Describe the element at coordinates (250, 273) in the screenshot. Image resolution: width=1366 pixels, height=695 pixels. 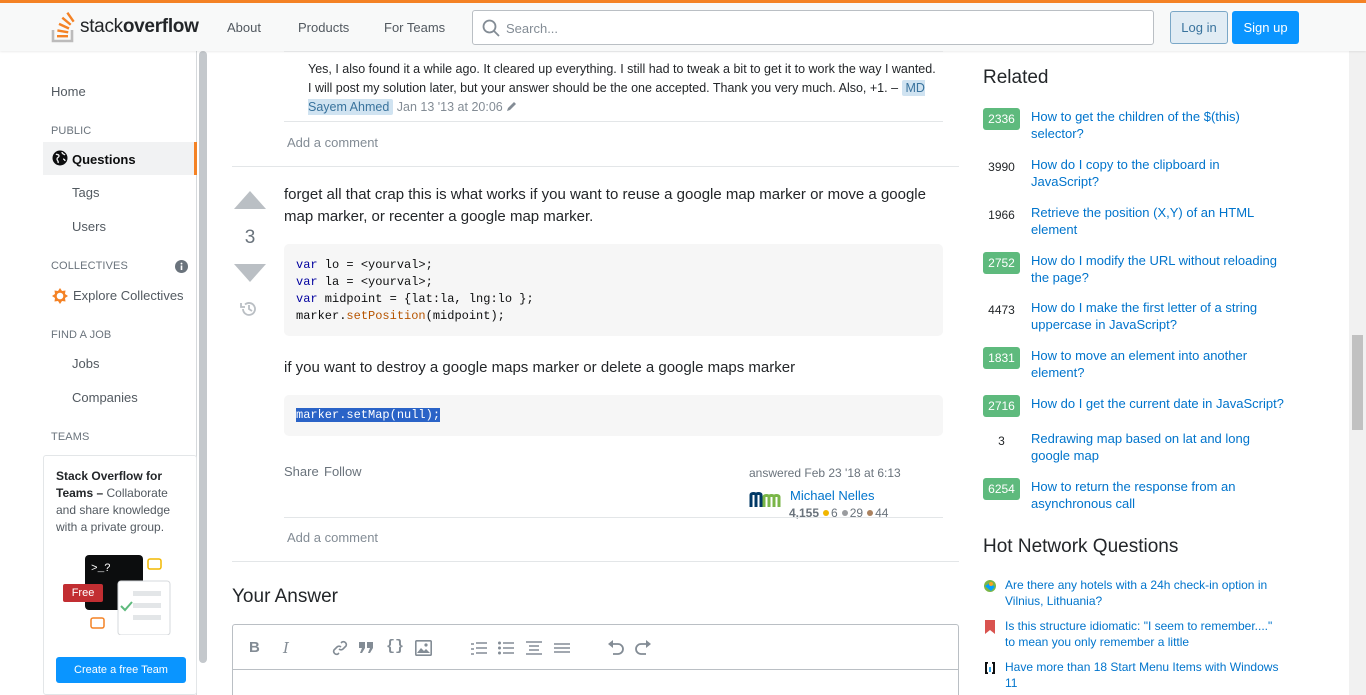
I see `downvote-icon` at that location.